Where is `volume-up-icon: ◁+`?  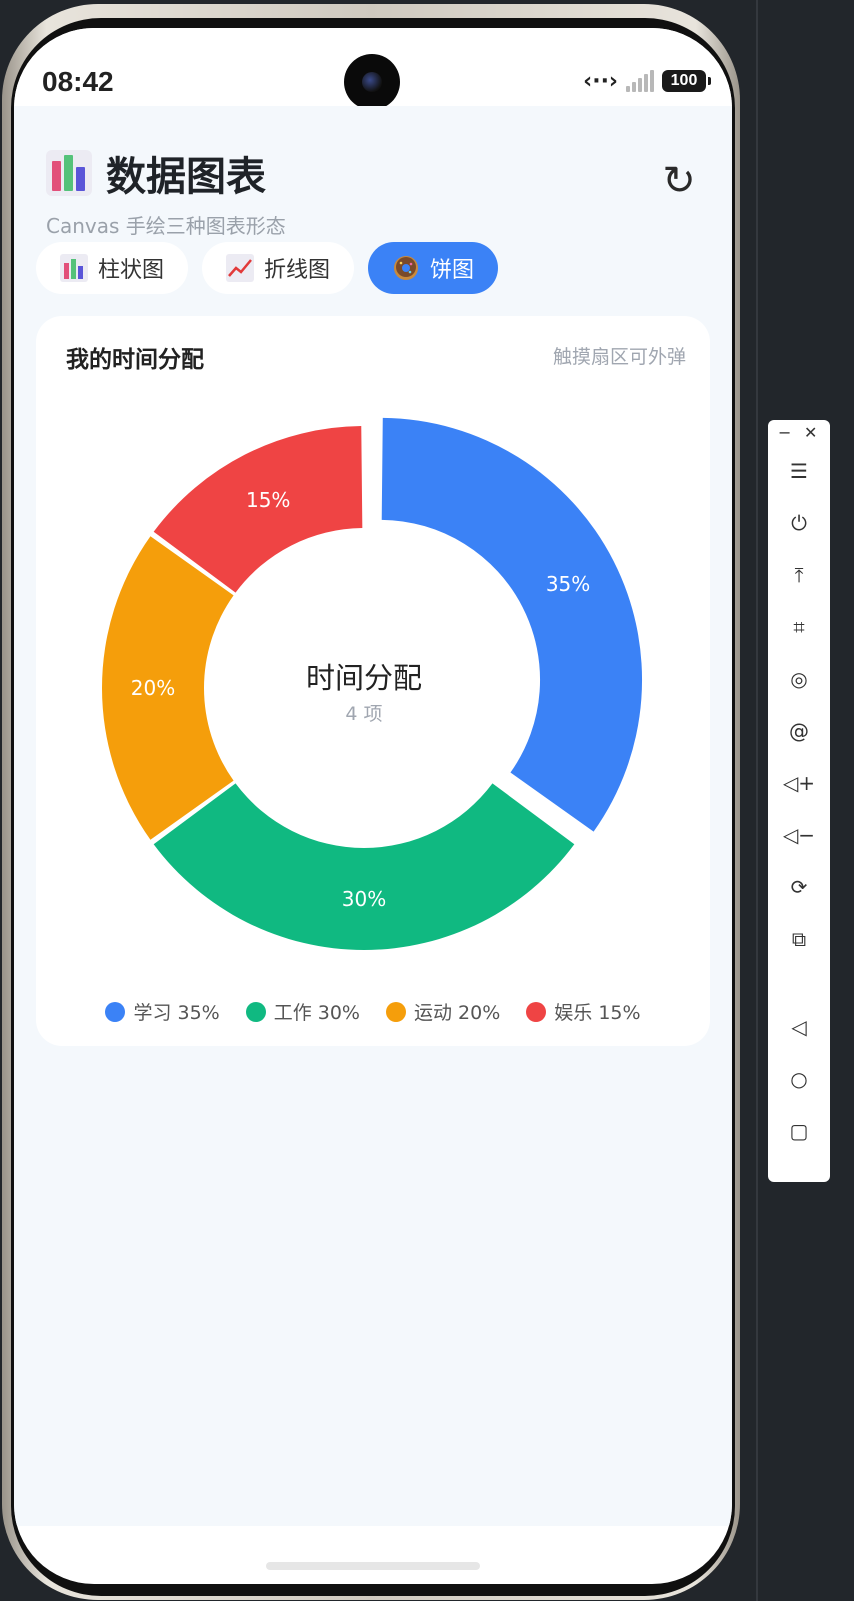 volume-up-icon: ◁+ is located at coordinates (799, 783).